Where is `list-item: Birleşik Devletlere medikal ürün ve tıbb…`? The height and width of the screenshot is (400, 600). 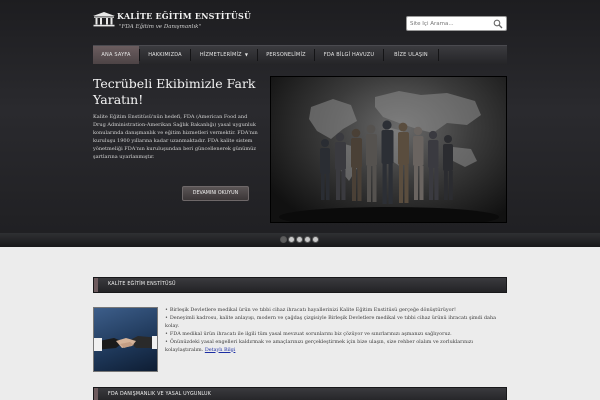 list-item: Birleşik Devletlere medikal ürün ve tıbb… is located at coordinates (336, 311).